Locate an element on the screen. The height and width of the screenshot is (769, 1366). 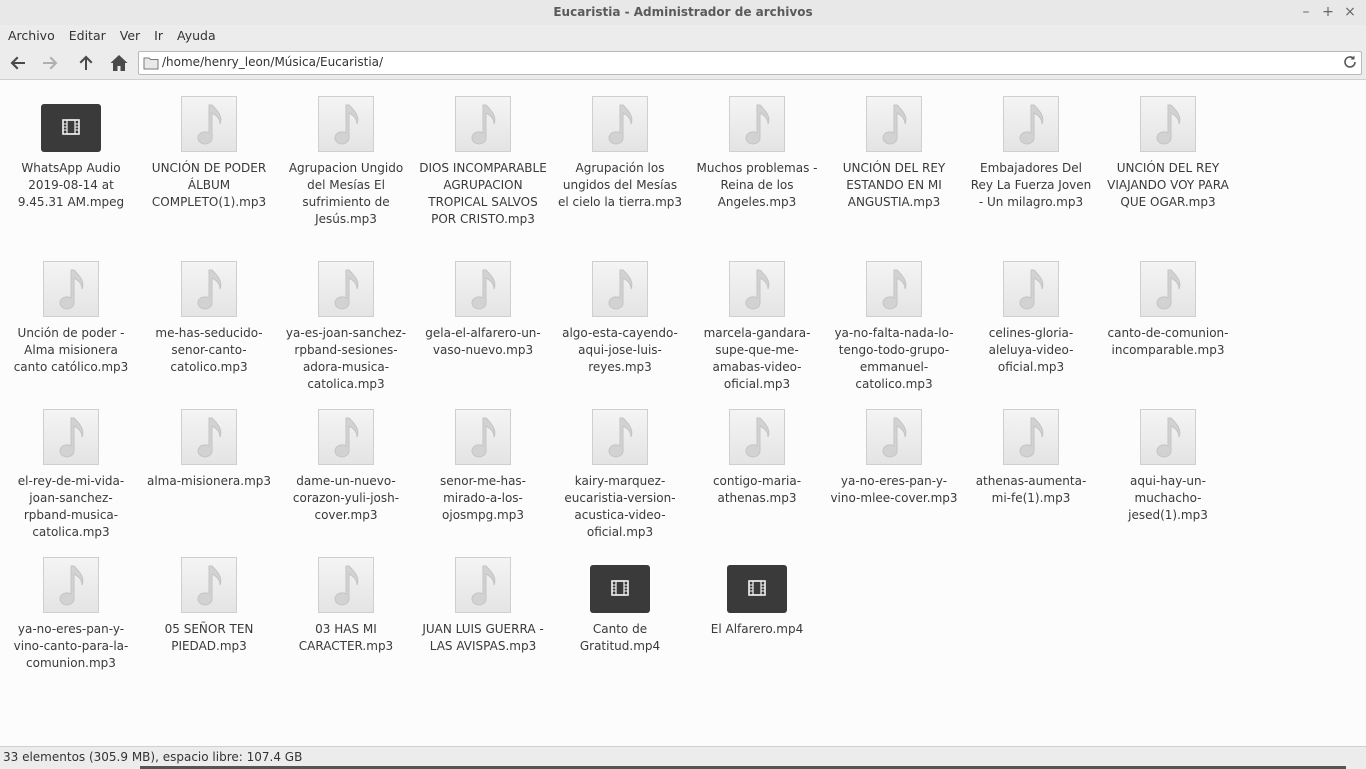
audio-file-item: athenas-aumenta-mi-fe(1).mp3 is located at coordinates (1031, 456).